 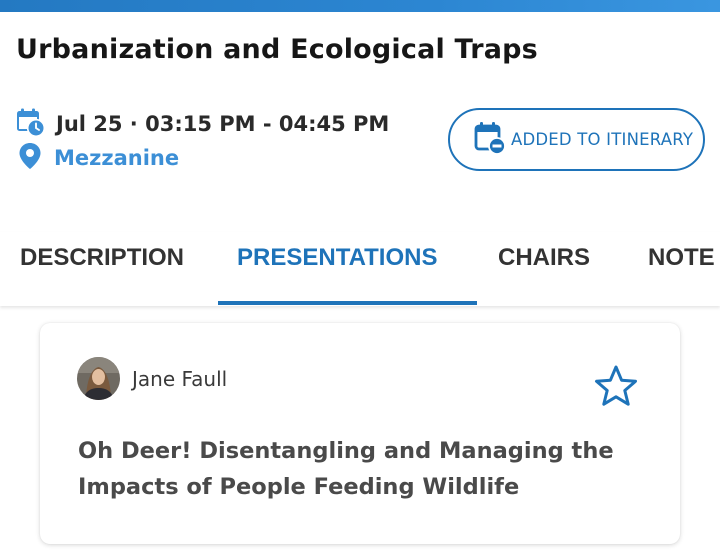 I want to click on itinerary-button: ADDED TO ITINERARY, so click(x=576, y=139).